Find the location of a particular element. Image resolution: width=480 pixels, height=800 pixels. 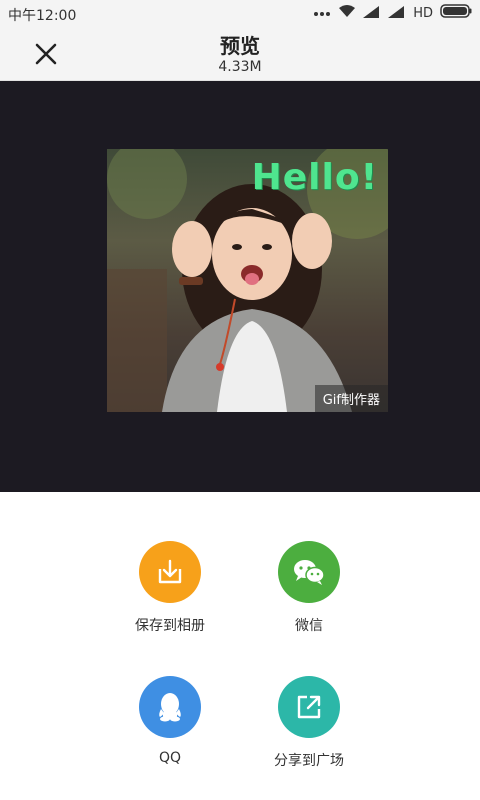

square-circle is located at coordinates (309, 707).